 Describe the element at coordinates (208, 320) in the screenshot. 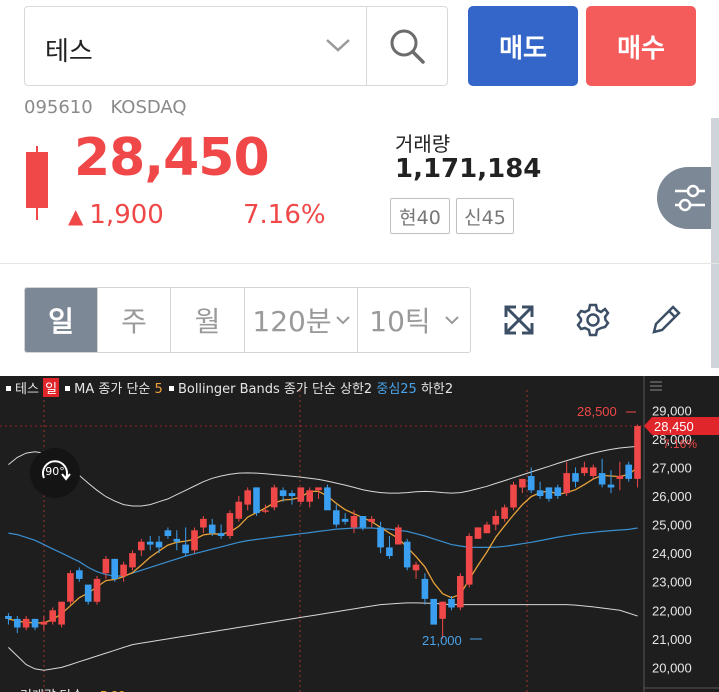

I see `tab-month: 월` at that location.